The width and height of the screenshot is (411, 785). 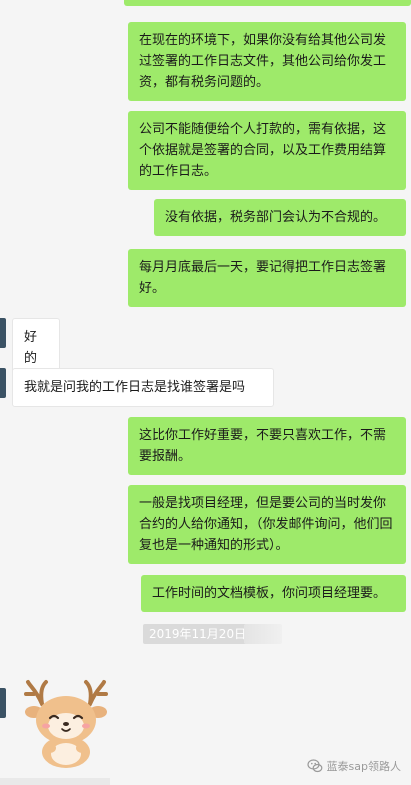 What do you see at coordinates (198, 634) in the screenshot?
I see `message-timestamp: 2019年11月20日` at bounding box center [198, 634].